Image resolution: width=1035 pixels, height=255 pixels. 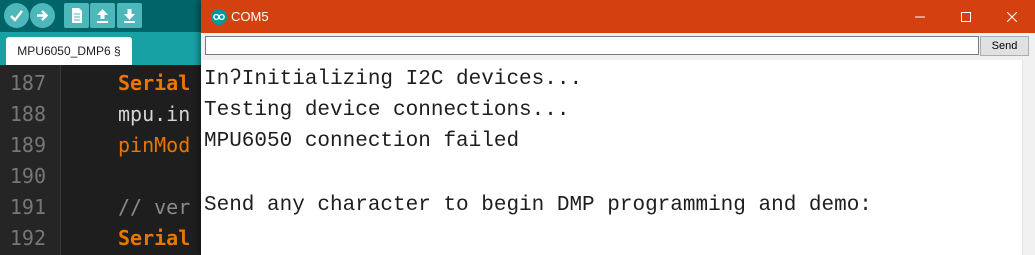 What do you see at coordinates (30, 160) in the screenshot?
I see `line-number-gutter: 187 188 189 190 191 192` at bounding box center [30, 160].